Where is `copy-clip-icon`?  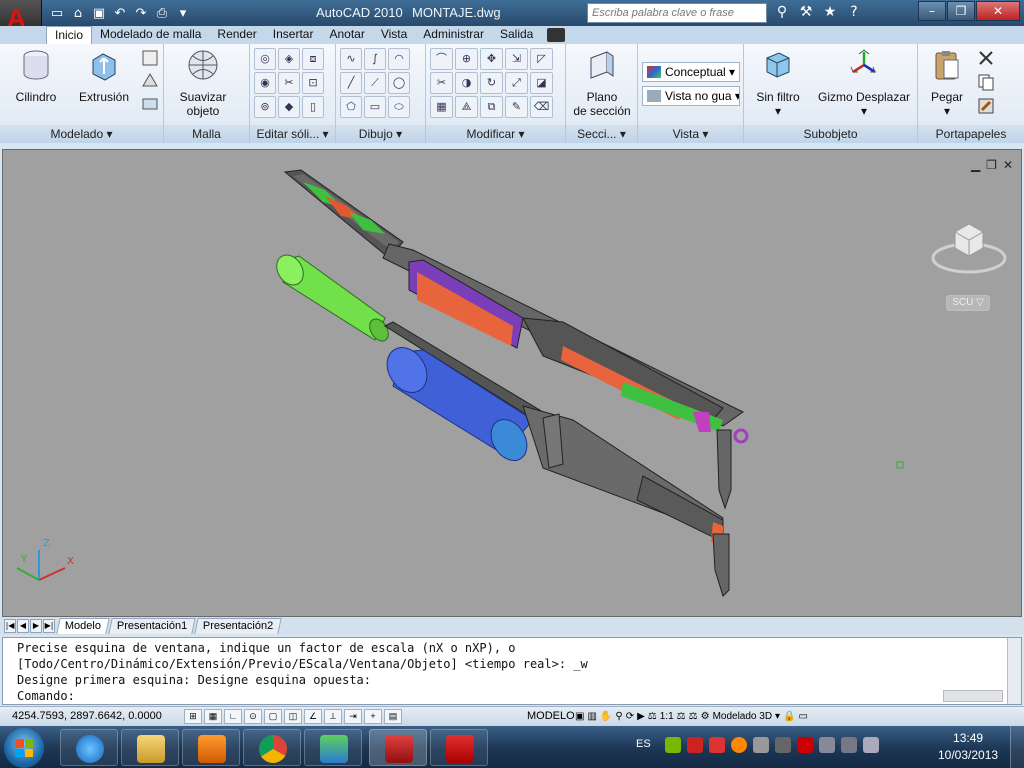 copy-clip-icon is located at coordinates (986, 82).